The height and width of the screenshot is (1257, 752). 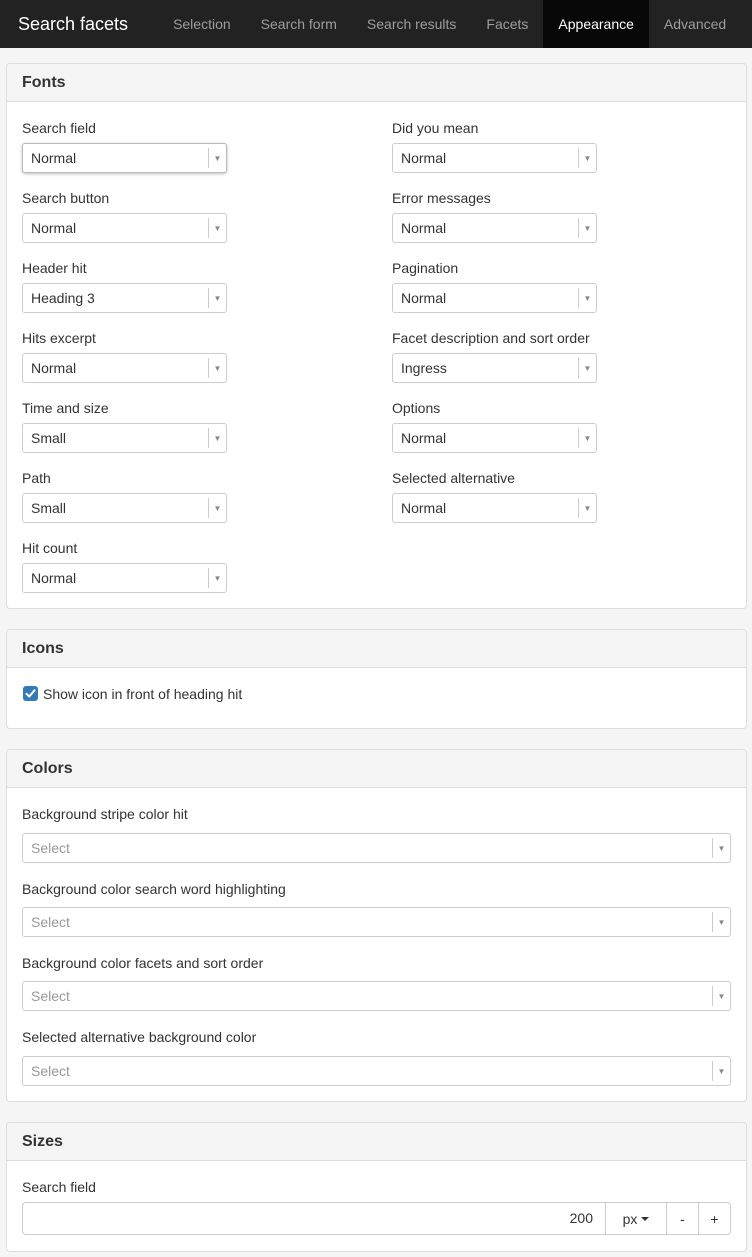 What do you see at coordinates (124, 228) in the screenshot?
I see `font-select-search-button: Normal ▼` at bounding box center [124, 228].